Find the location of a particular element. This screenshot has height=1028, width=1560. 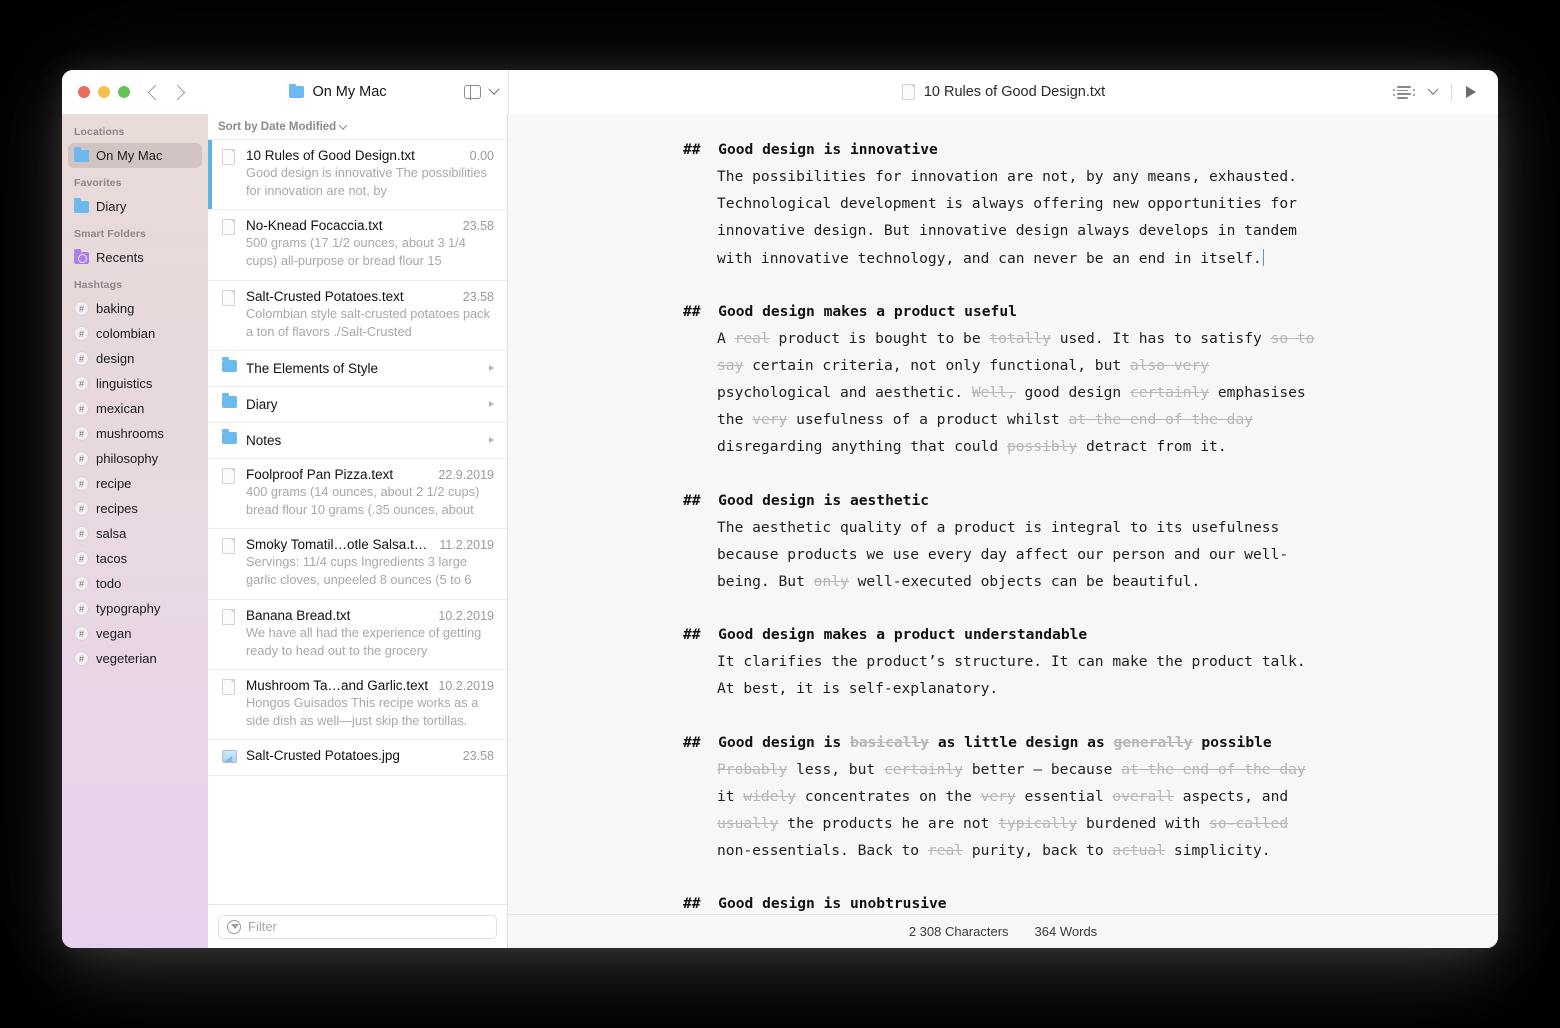

titlebar-folder-section: On My Mac is located at coordinates (358, 92).